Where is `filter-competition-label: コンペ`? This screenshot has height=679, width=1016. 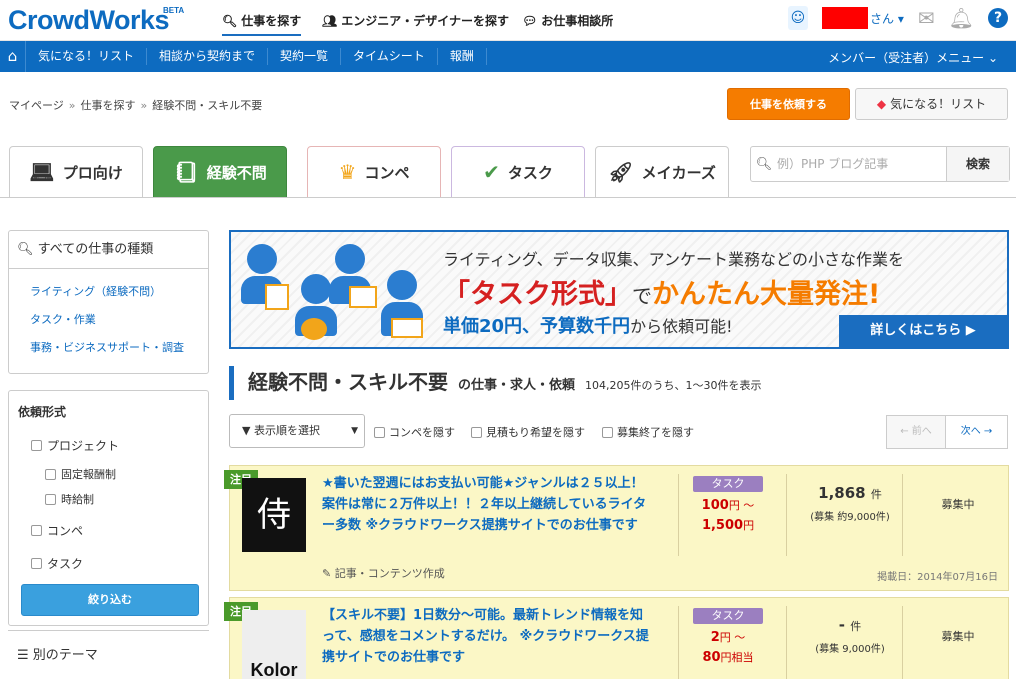
filter-competition-label: コンペ is located at coordinates (65, 531).